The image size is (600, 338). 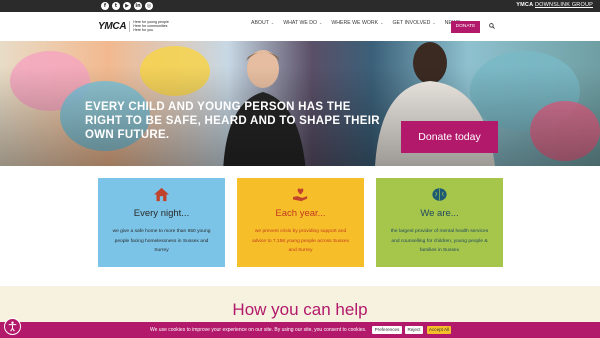 I want to click on instagram-icon: ◎, so click(x=149, y=6).